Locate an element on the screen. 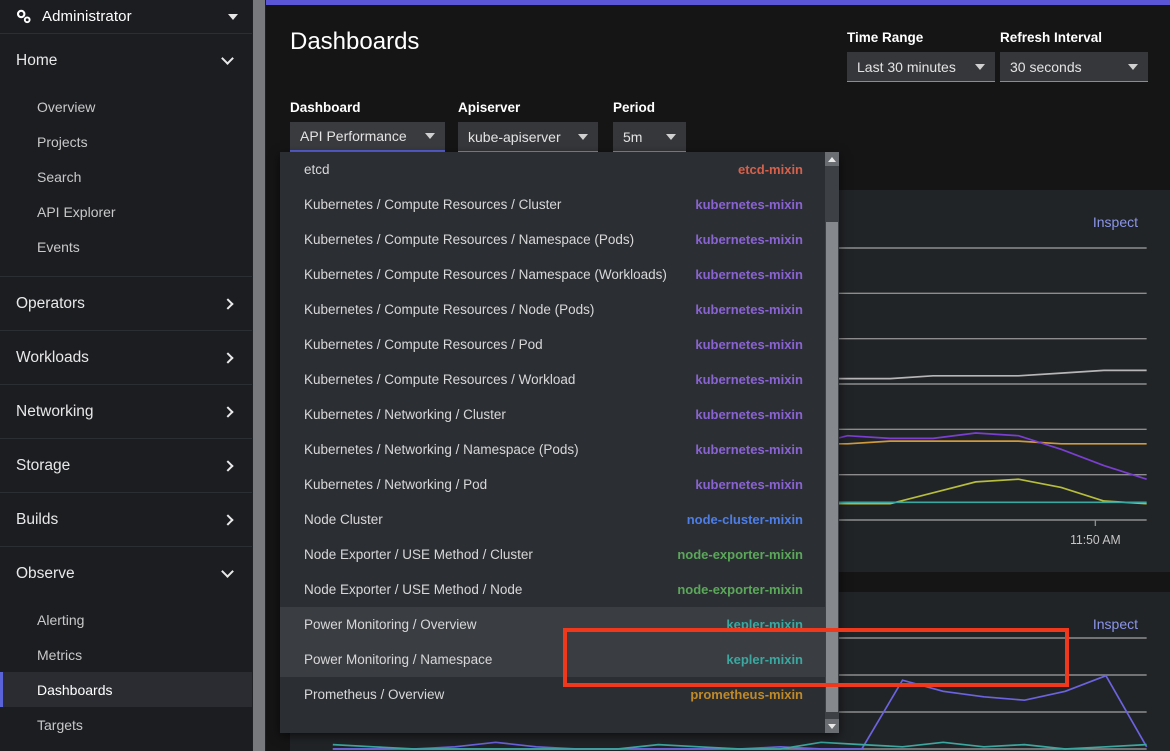 The image size is (1170, 751). sidebar-item-alerting: Alerting is located at coordinates (126, 619).